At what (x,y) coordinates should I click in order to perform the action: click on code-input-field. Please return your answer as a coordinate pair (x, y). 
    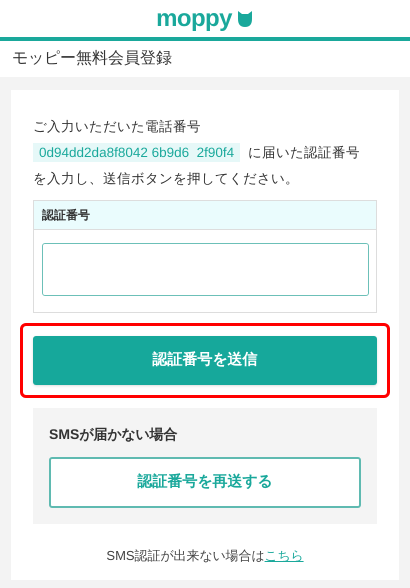
    Looking at the image, I should click on (205, 269).